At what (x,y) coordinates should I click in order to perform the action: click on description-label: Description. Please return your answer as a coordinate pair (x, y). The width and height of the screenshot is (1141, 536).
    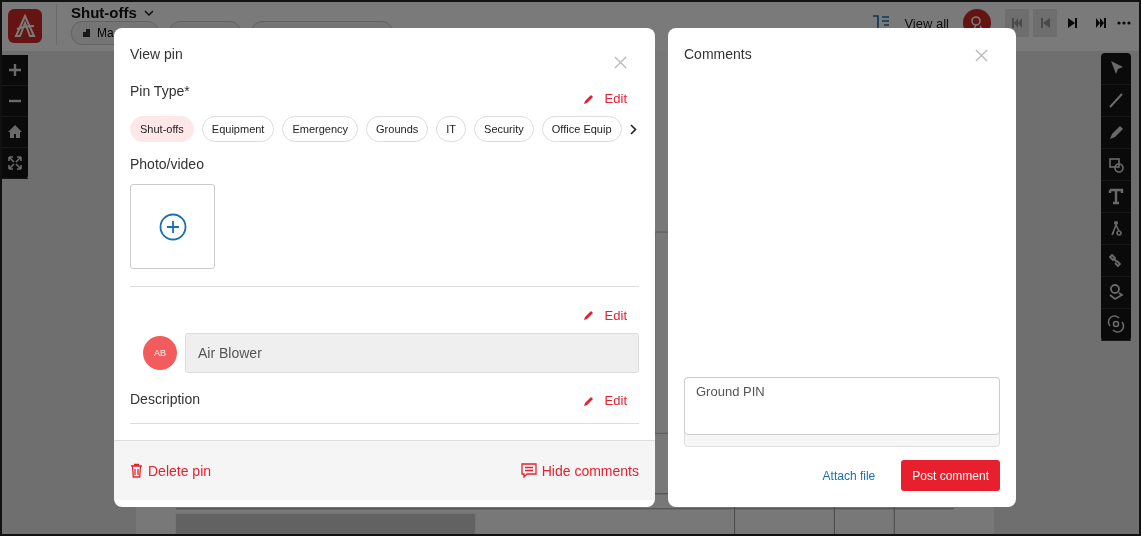
    Looking at the image, I should click on (165, 399).